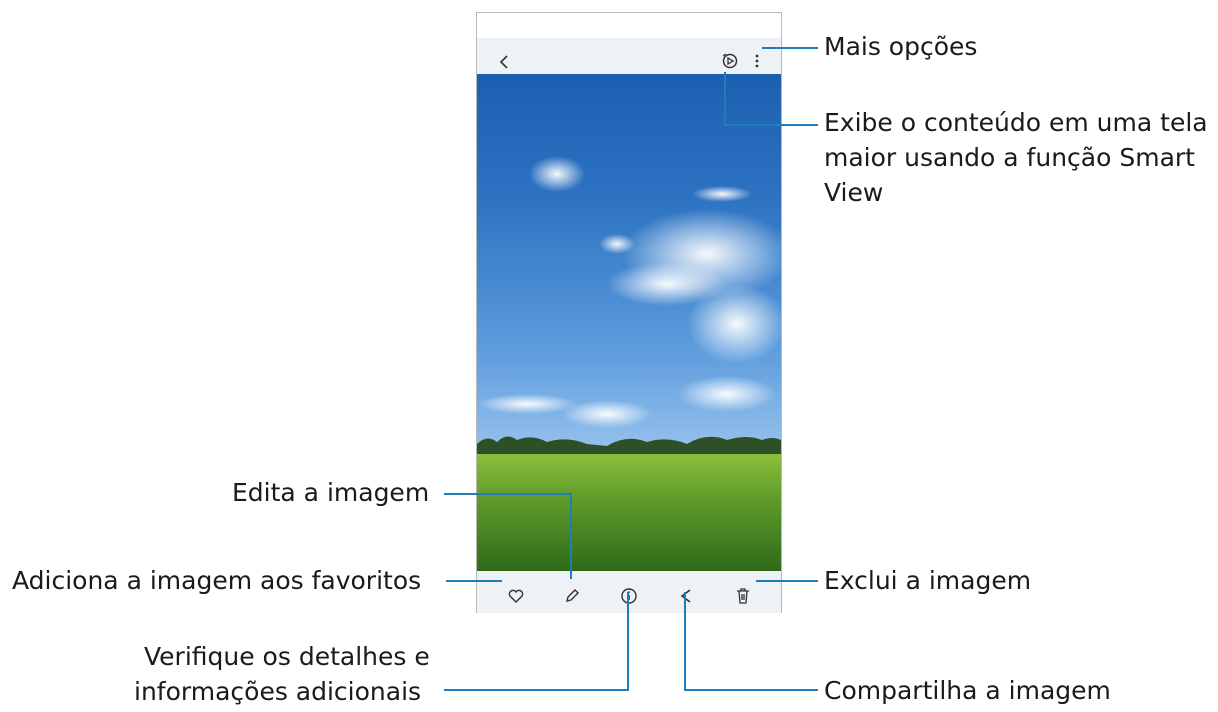  I want to click on callout-details-line1: Verifique os detalhes e, so click(287, 656).